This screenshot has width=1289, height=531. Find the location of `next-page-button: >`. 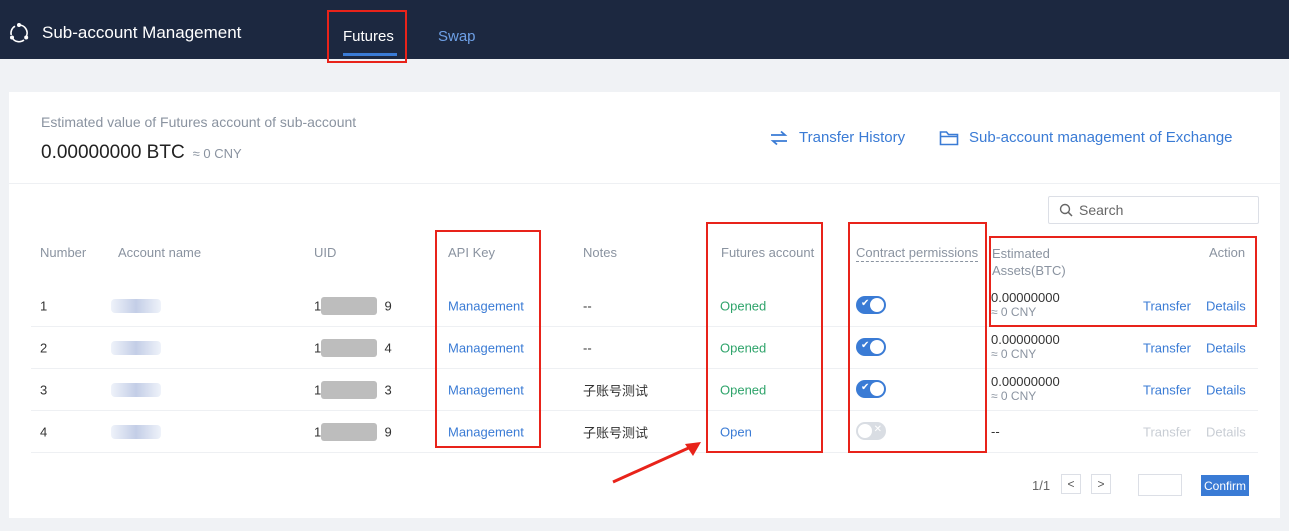

next-page-button: > is located at coordinates (1101, 484).